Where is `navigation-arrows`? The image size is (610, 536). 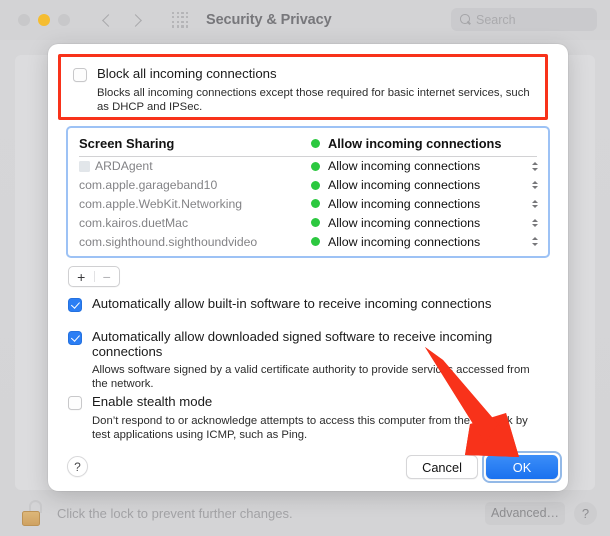 navigation-arrows is located at coordinates (122, 20).